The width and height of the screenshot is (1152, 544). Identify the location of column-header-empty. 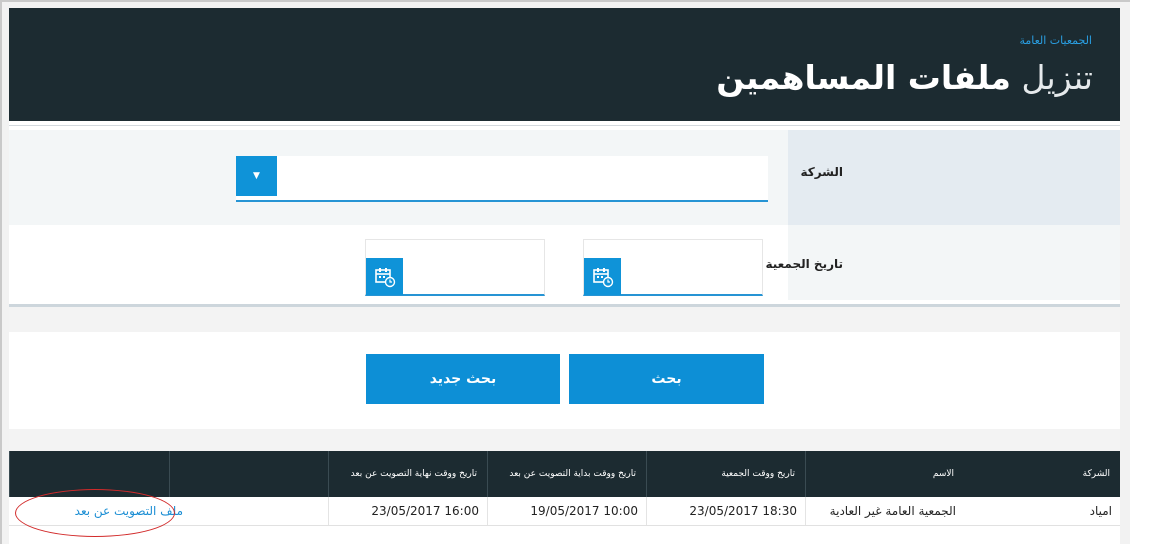
(248, 474).